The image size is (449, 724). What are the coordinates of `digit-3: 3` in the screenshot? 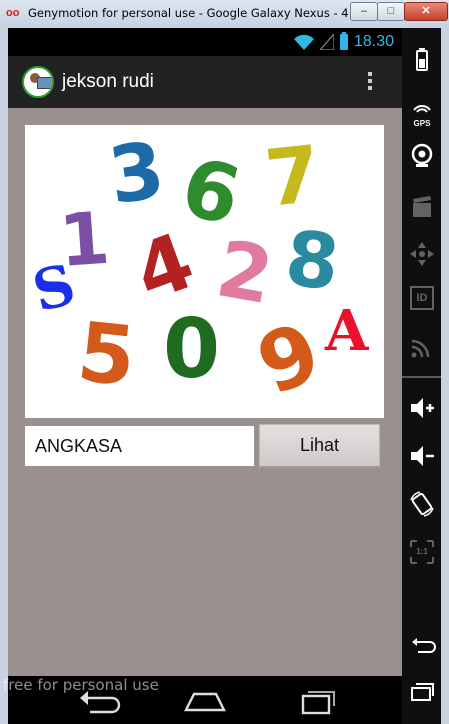 It's located at (137, 173).